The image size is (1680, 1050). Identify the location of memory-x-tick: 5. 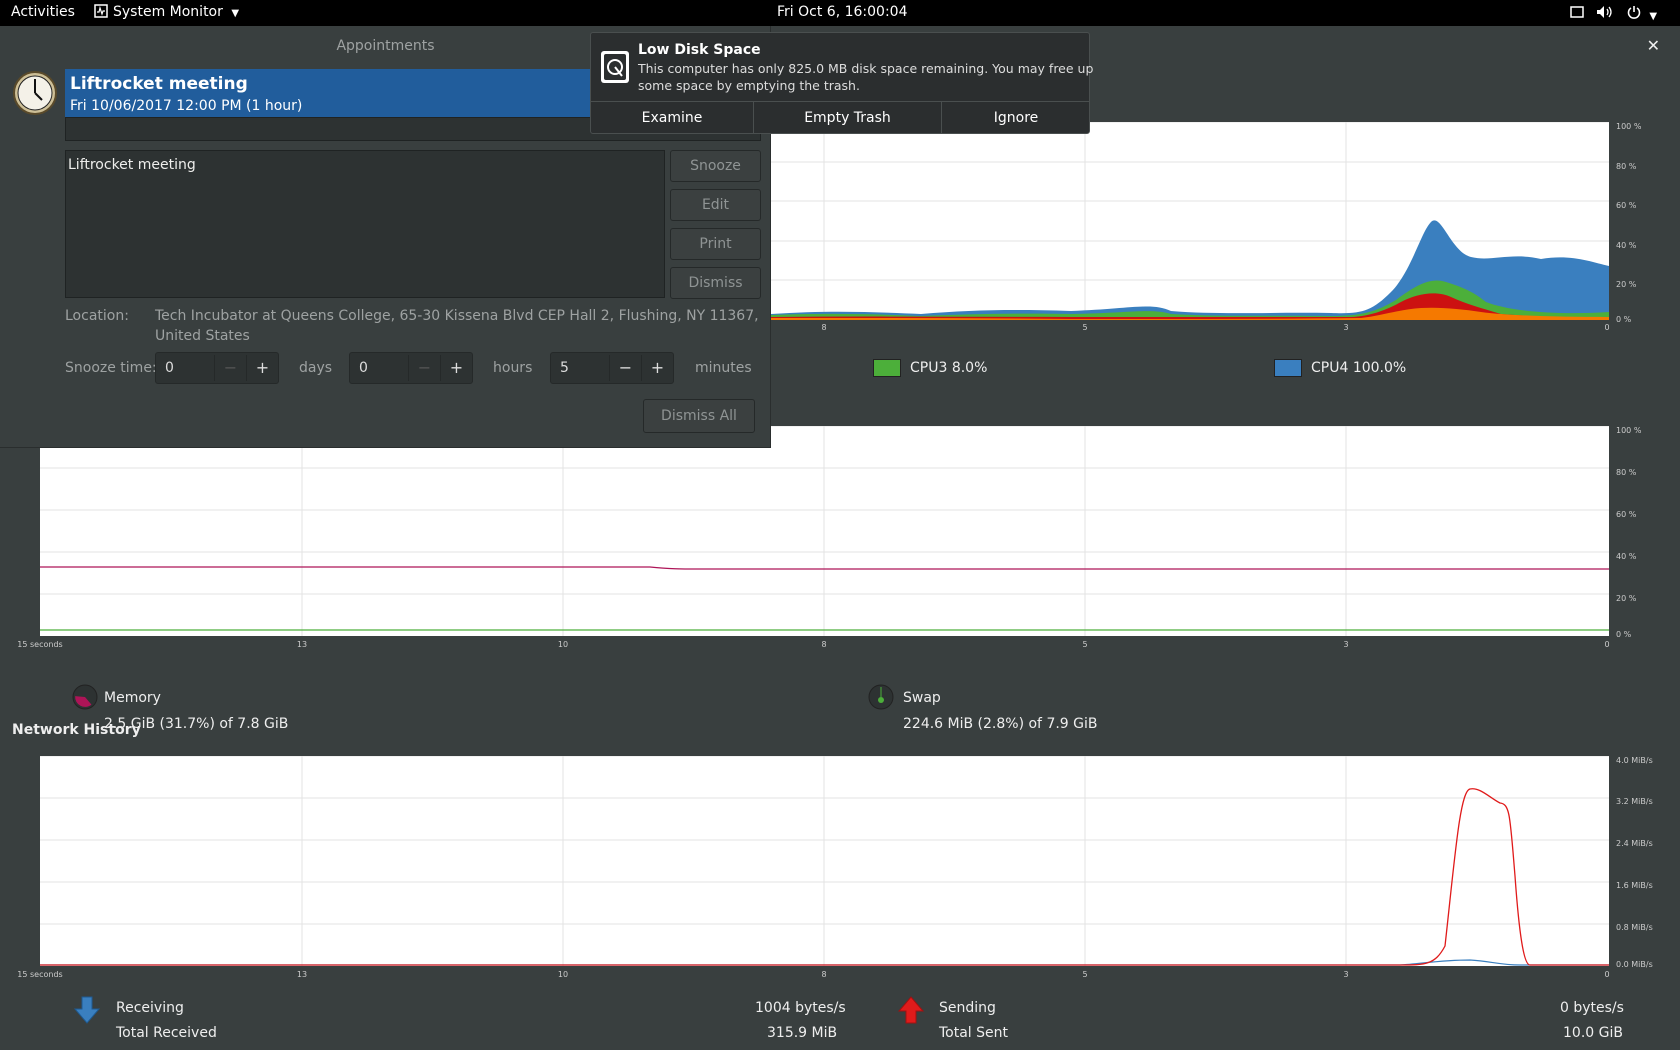
(1085, 644).